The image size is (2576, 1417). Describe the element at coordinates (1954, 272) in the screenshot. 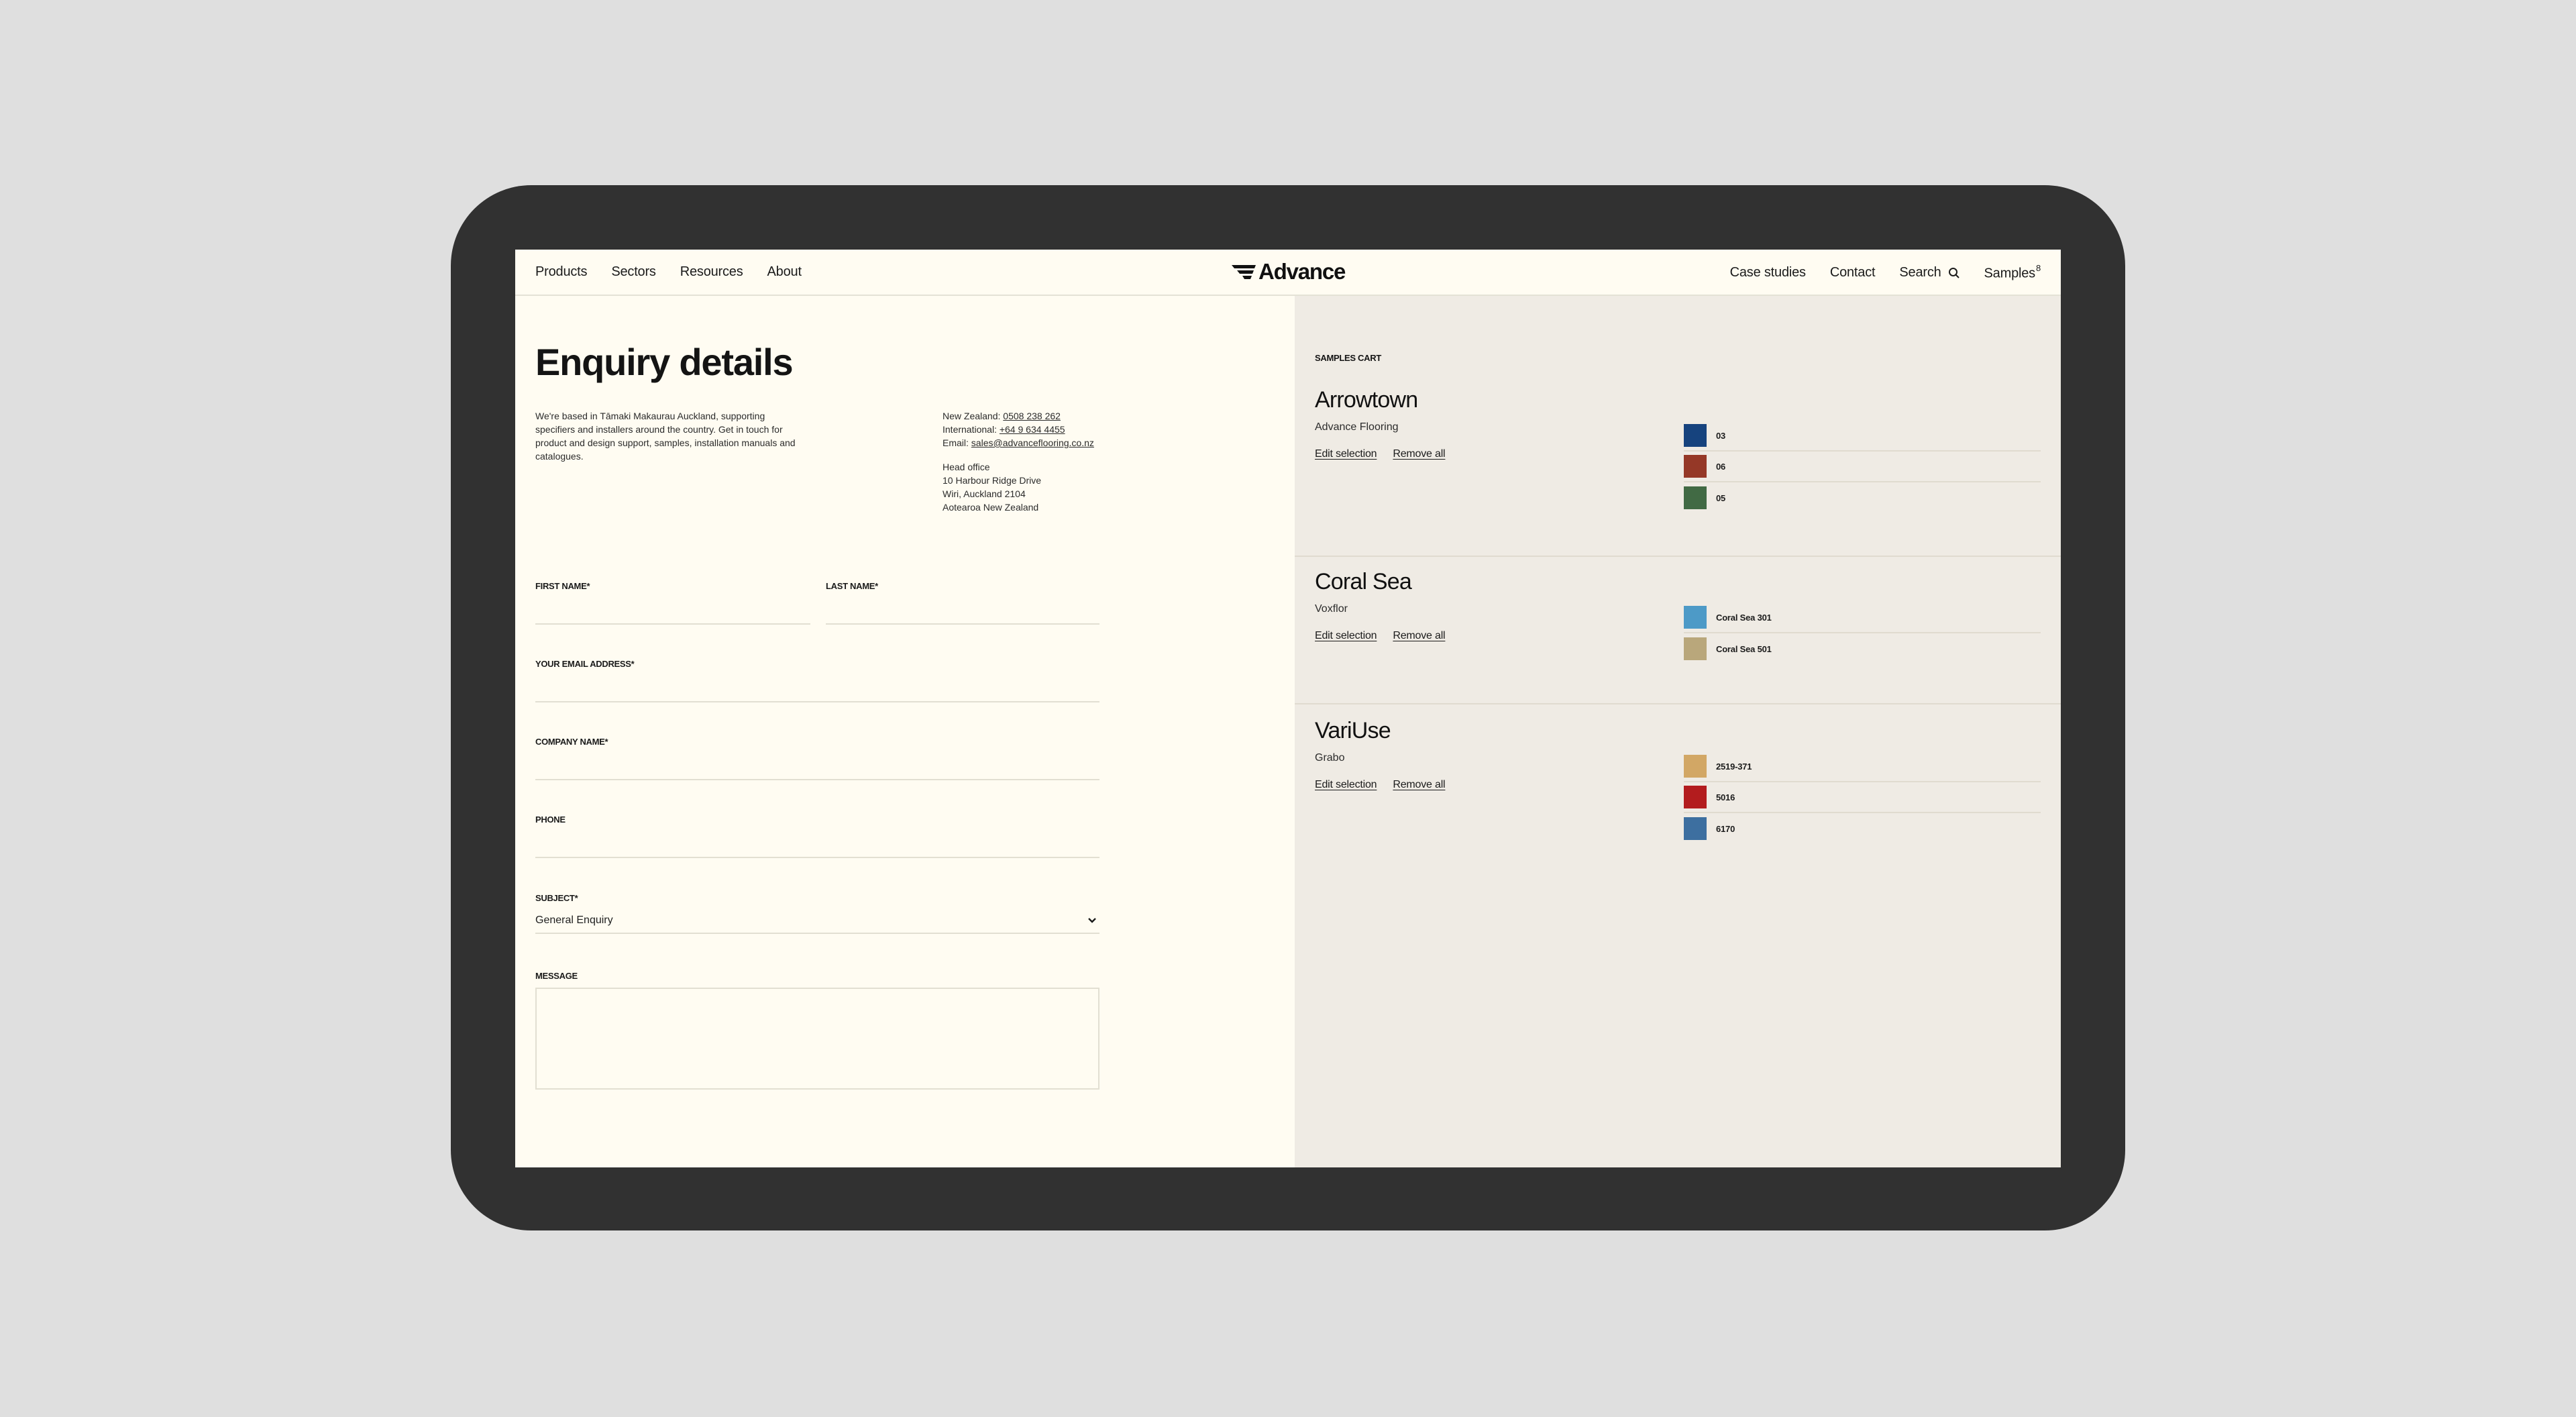

I see `search-icon` at that location.